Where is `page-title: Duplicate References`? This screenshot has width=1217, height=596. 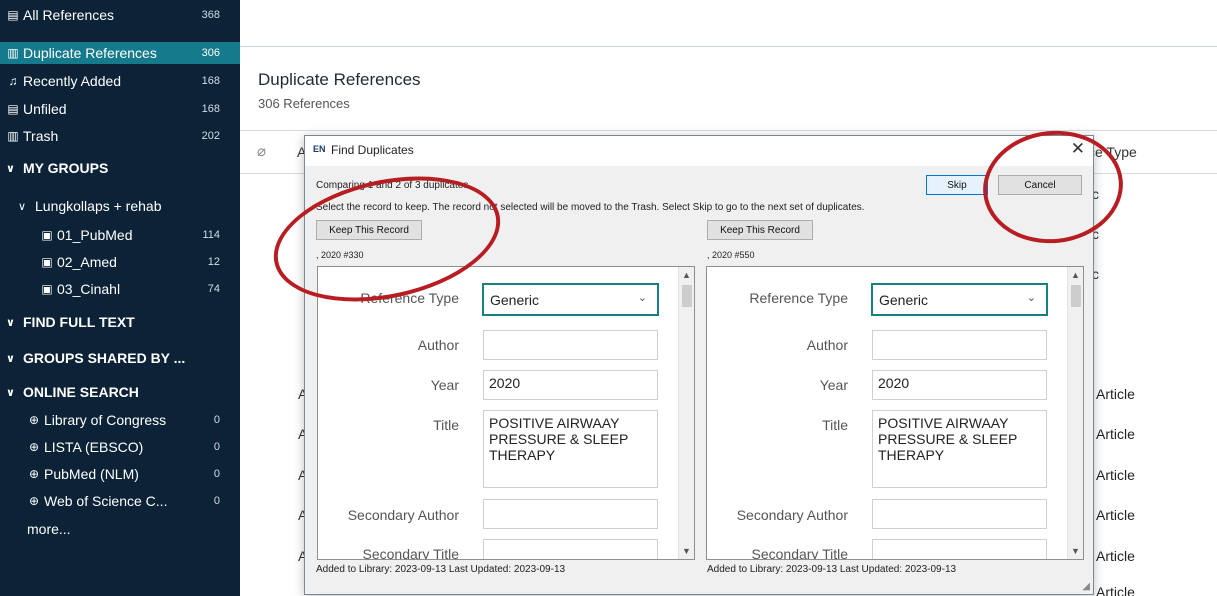
page-title: Duplicate References is located at coordinates (339, 79).